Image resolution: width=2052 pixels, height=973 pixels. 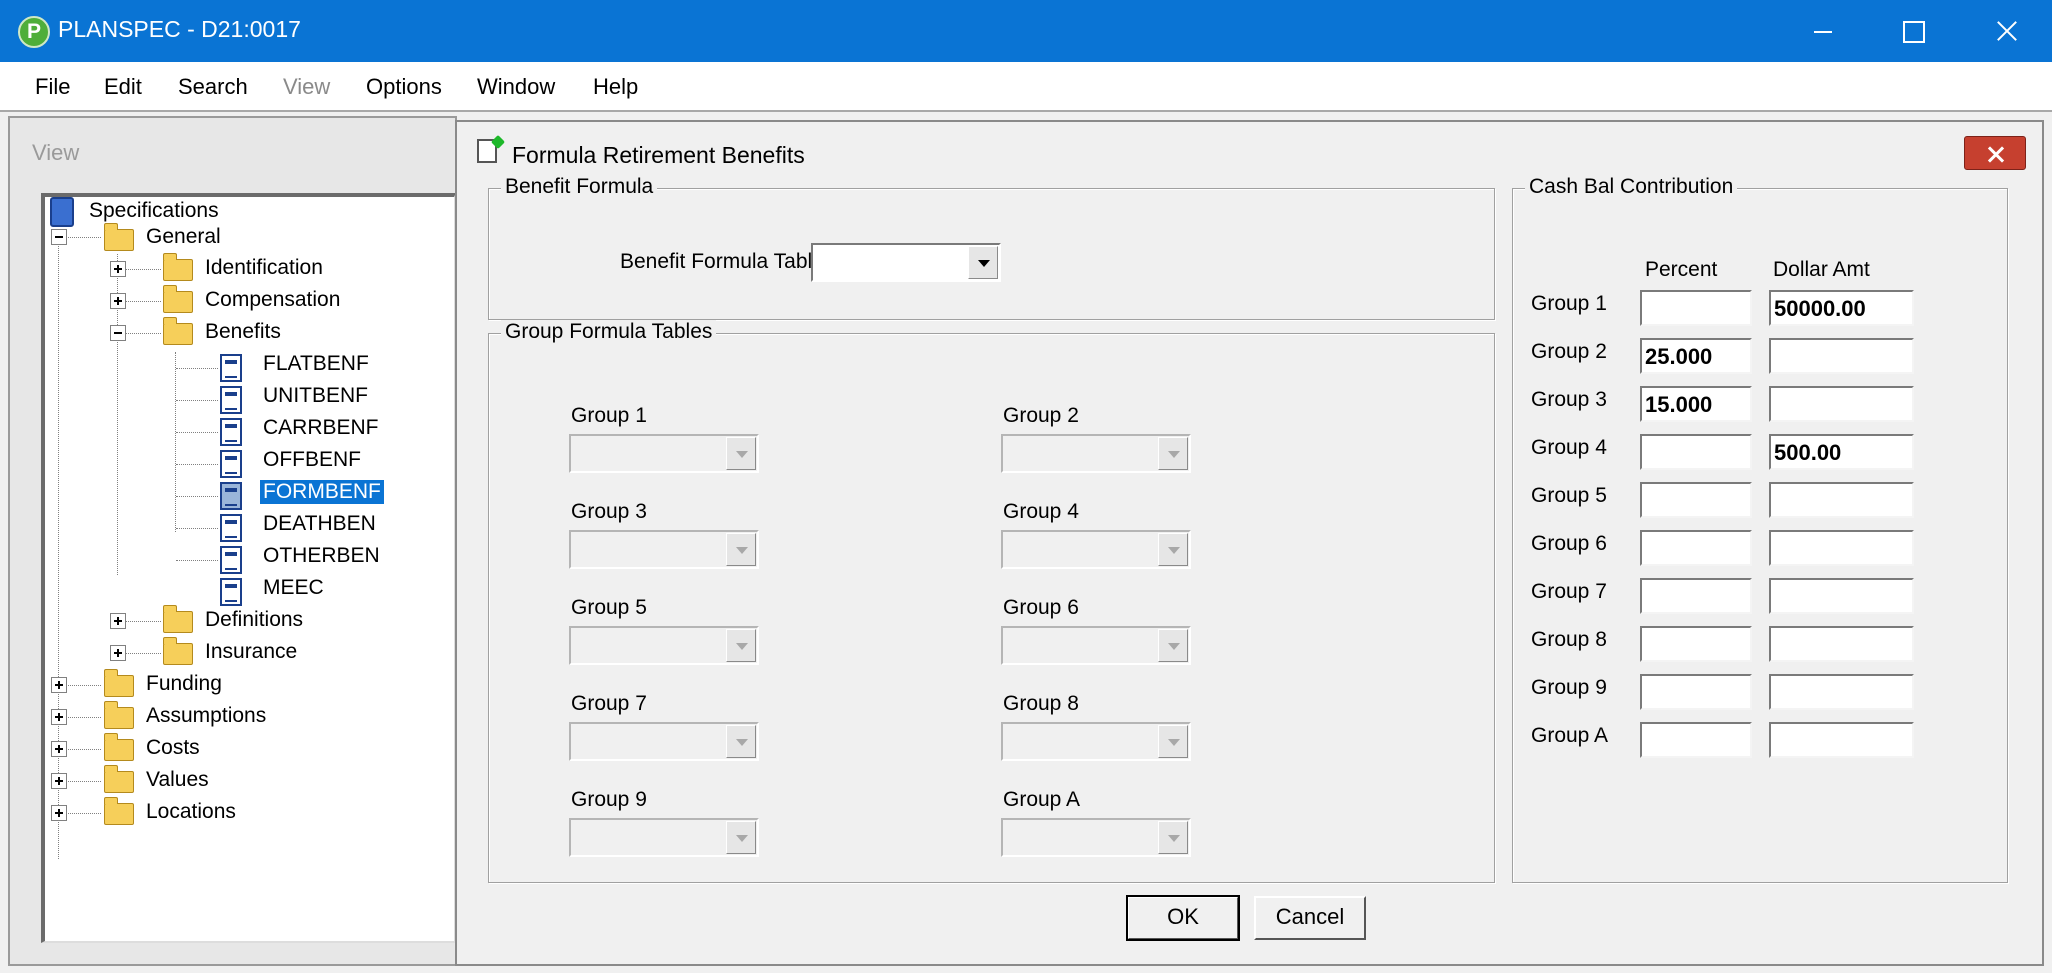 What do you see at coordinates (293, 588) in the screenshot?
I see `tree-item-meec: MEEC` at bounding box center [293, 588].